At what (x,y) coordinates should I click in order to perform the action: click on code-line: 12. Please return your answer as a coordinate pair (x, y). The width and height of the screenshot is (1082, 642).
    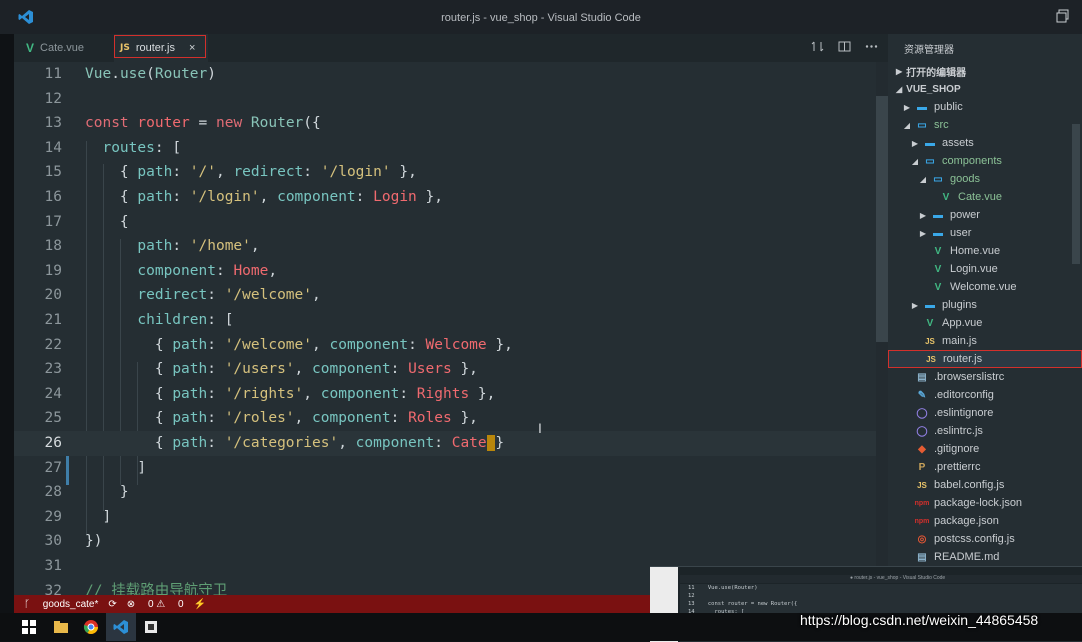
    Looking at the image, I should click on (445, 99).